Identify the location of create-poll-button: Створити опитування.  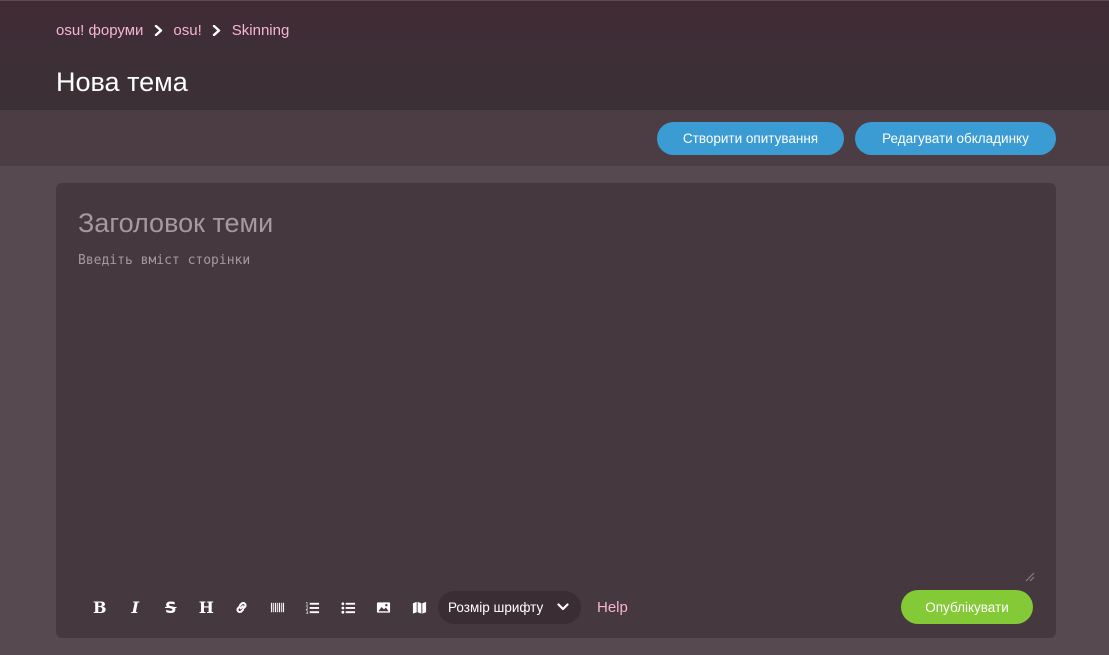
(750, 138).